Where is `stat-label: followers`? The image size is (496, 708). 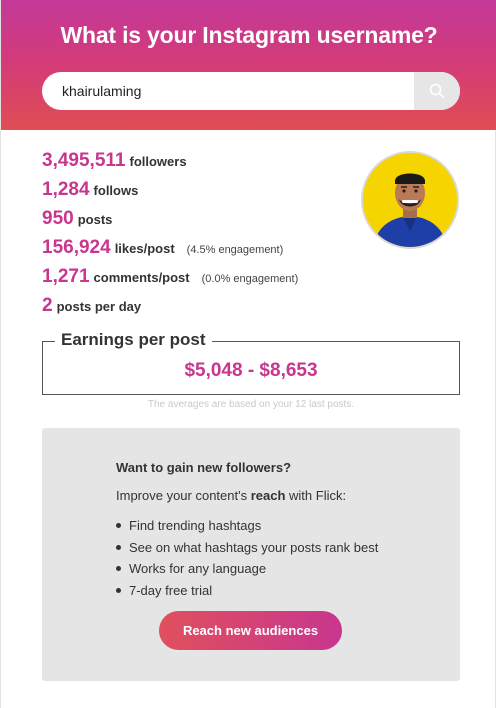
stat-label: followers is located at coordinates (158, 161).